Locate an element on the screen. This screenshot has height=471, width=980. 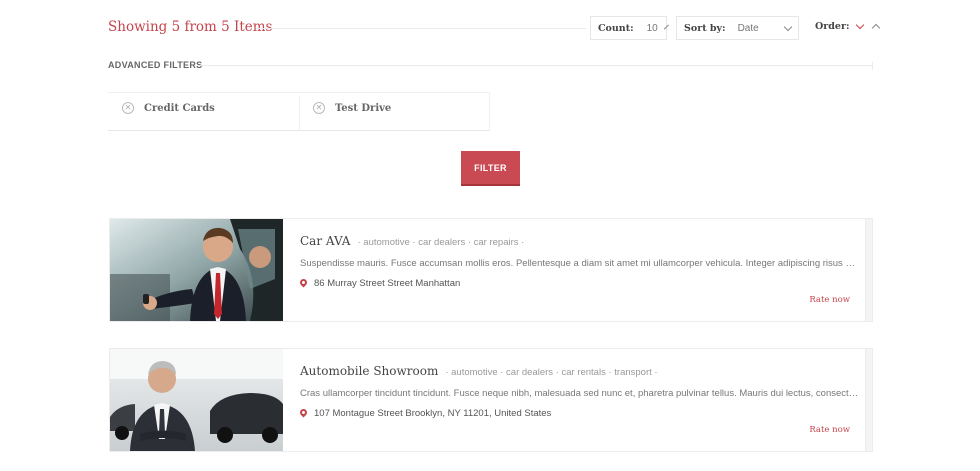
filter-chip-test-drive: ✕ Test Drive is located at coordinates (352, 108).